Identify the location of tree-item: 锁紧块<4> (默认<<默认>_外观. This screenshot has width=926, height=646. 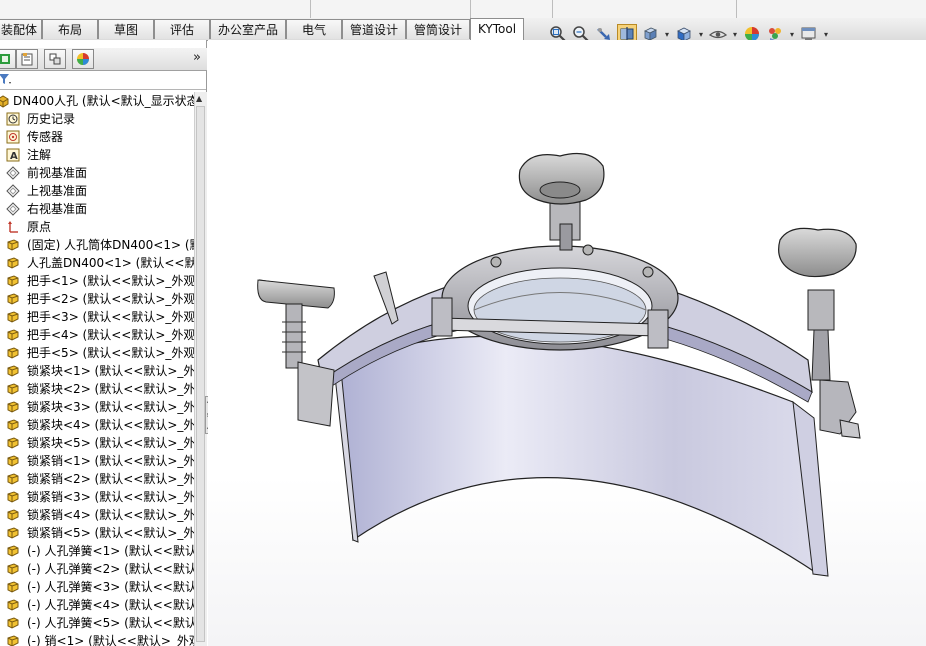
(97, 425).